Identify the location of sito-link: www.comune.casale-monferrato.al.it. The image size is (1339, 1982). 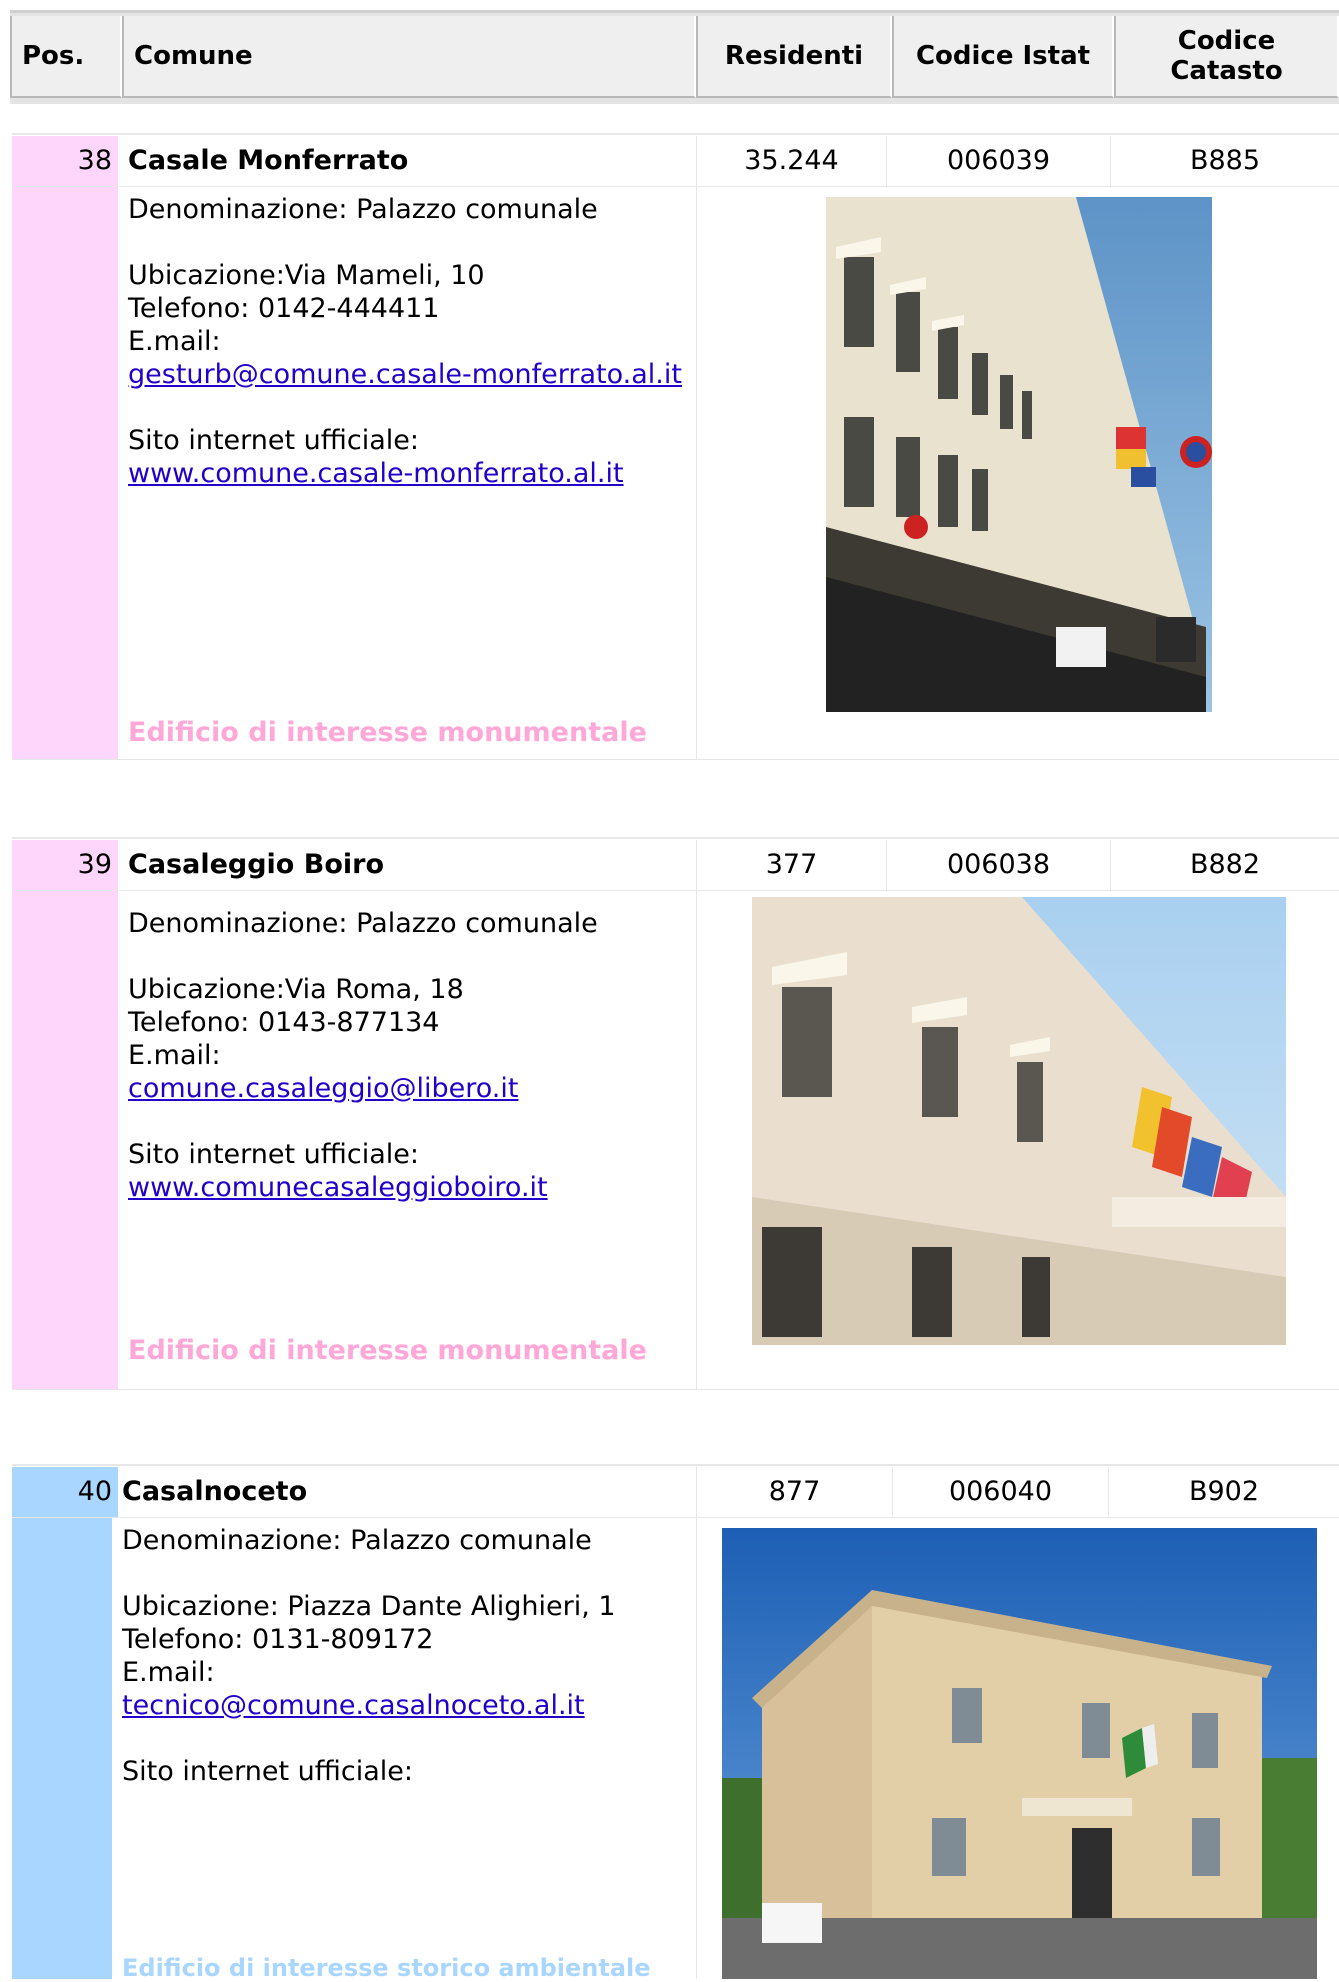
(376, 473).